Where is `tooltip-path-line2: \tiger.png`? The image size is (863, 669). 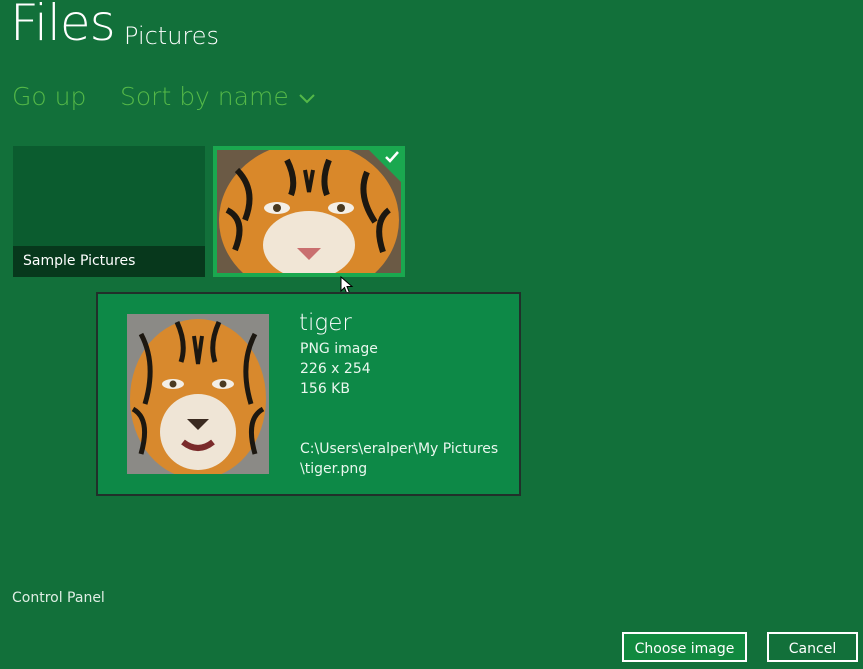 tooltip-path-line2: \tiger.png is located at coordinates (334, 469).